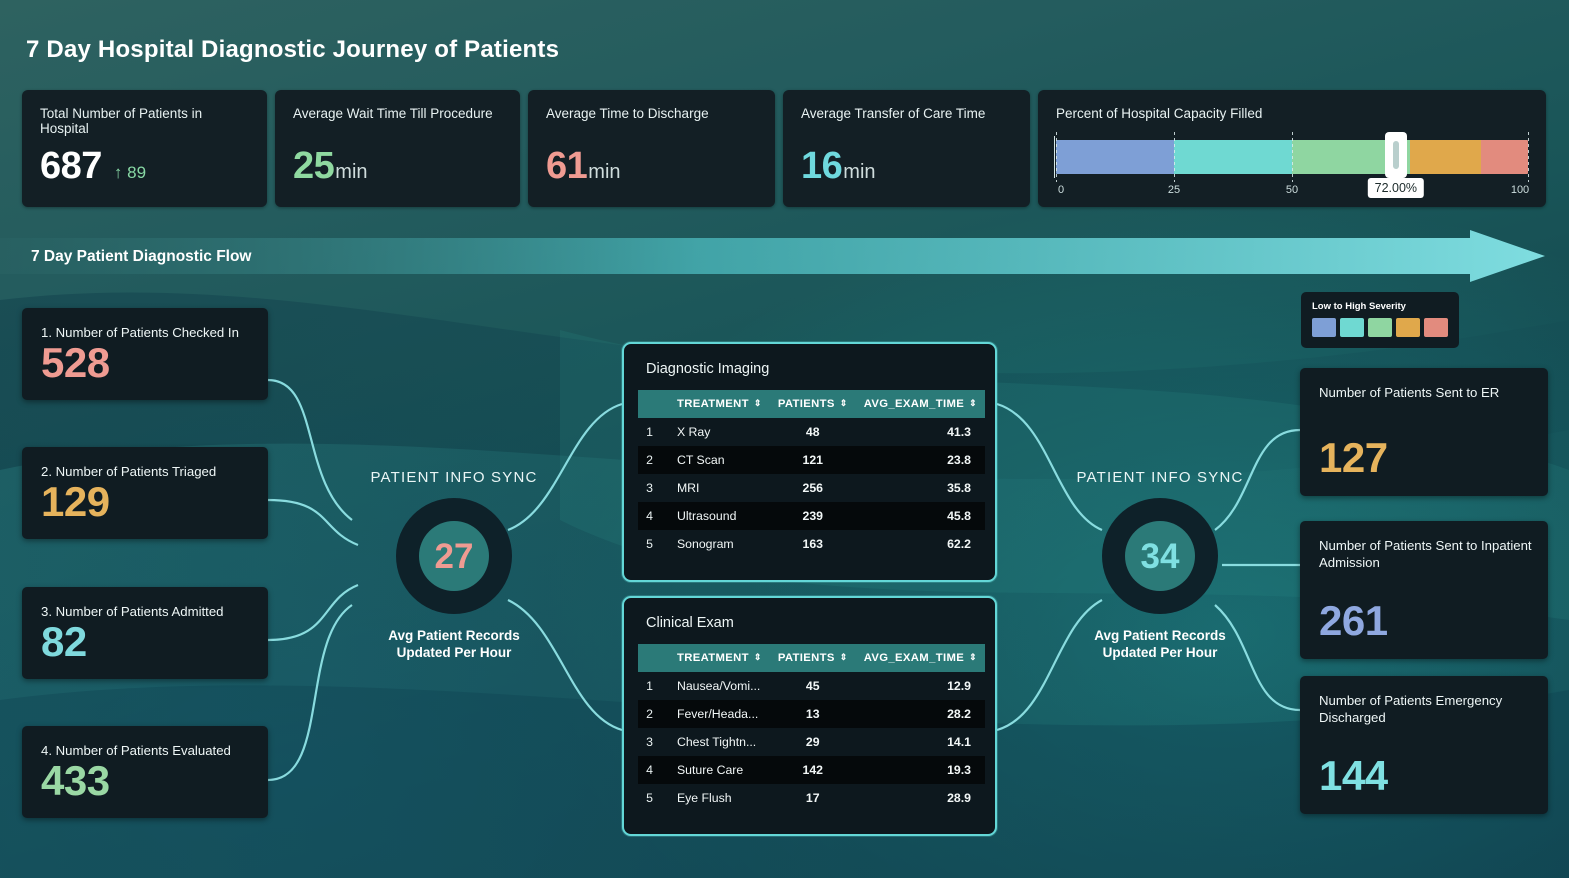 The width and height of the screenshot is (1569, 878). Describe the element at coordinates (1160, 644) in the screenshot. I see `hub-caption: Avg Patient Records Updated Per Hour` at that location.